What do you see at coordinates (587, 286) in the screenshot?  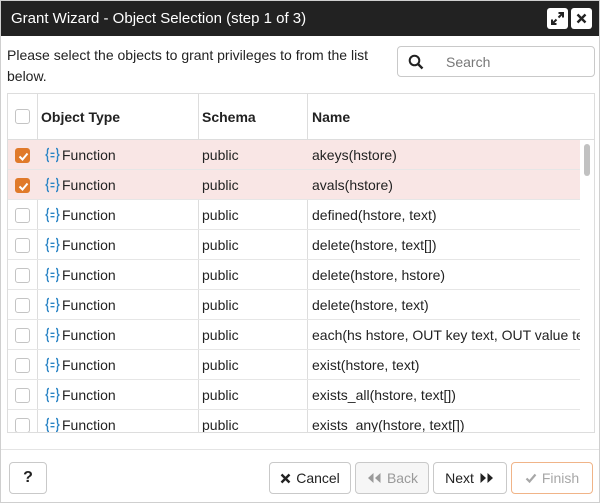 I see `table-scrollbar` at bounding box center [587, 286].